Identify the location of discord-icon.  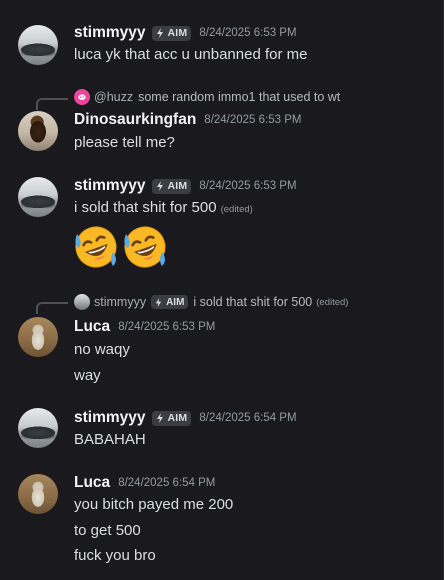
(82, 97).